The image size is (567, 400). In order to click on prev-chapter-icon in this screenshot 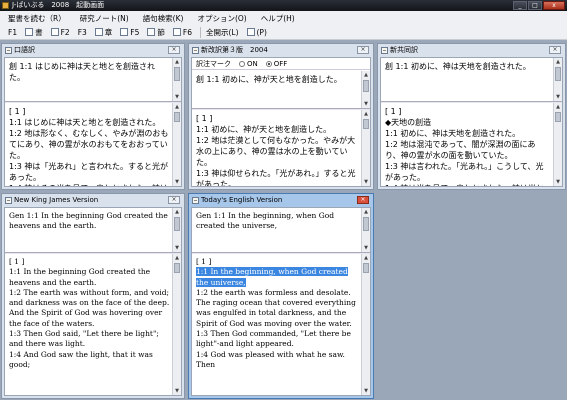, I will do `click(124, 32)`.